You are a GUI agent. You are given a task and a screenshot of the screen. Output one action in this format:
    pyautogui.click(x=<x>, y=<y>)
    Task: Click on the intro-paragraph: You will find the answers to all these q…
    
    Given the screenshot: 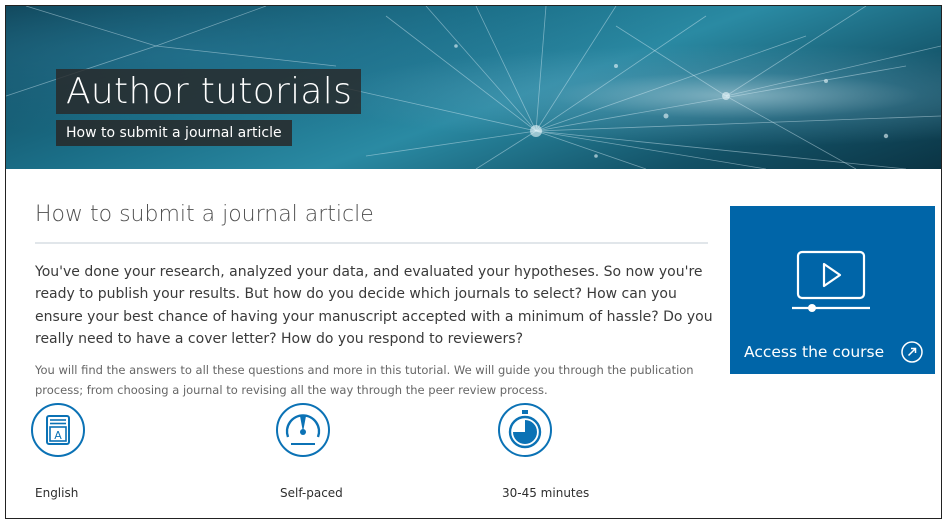 What is the action you would take?
    pyautogui.click(x=364, y=380)
    